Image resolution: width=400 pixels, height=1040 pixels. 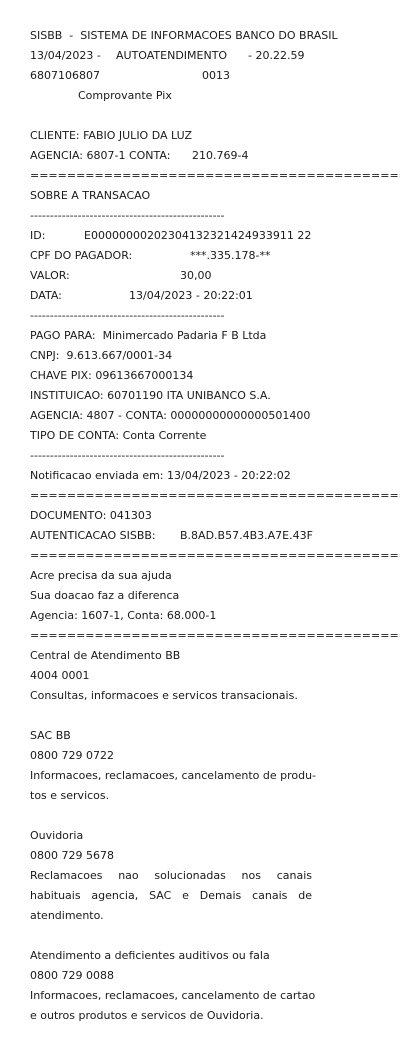 What do you see at coordinates (70, 795) in the screenshot?
I see `sac-description-2: tos e servicos.` at bounding box center [70, 795].